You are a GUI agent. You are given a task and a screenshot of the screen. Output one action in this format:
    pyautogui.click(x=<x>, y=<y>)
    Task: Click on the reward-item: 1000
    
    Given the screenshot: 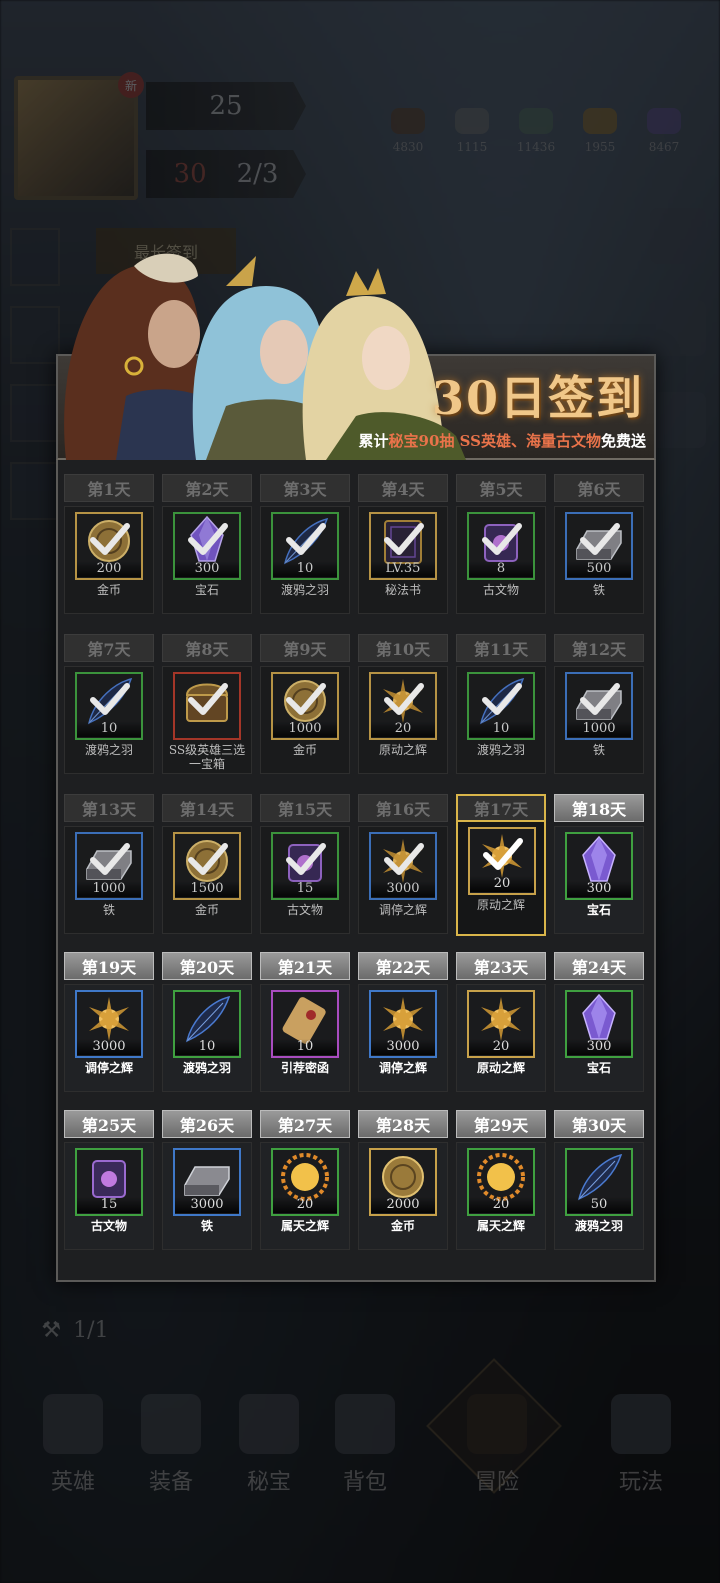 What is the action you would take?
    pyautogui.click(x=305, y=706)
    